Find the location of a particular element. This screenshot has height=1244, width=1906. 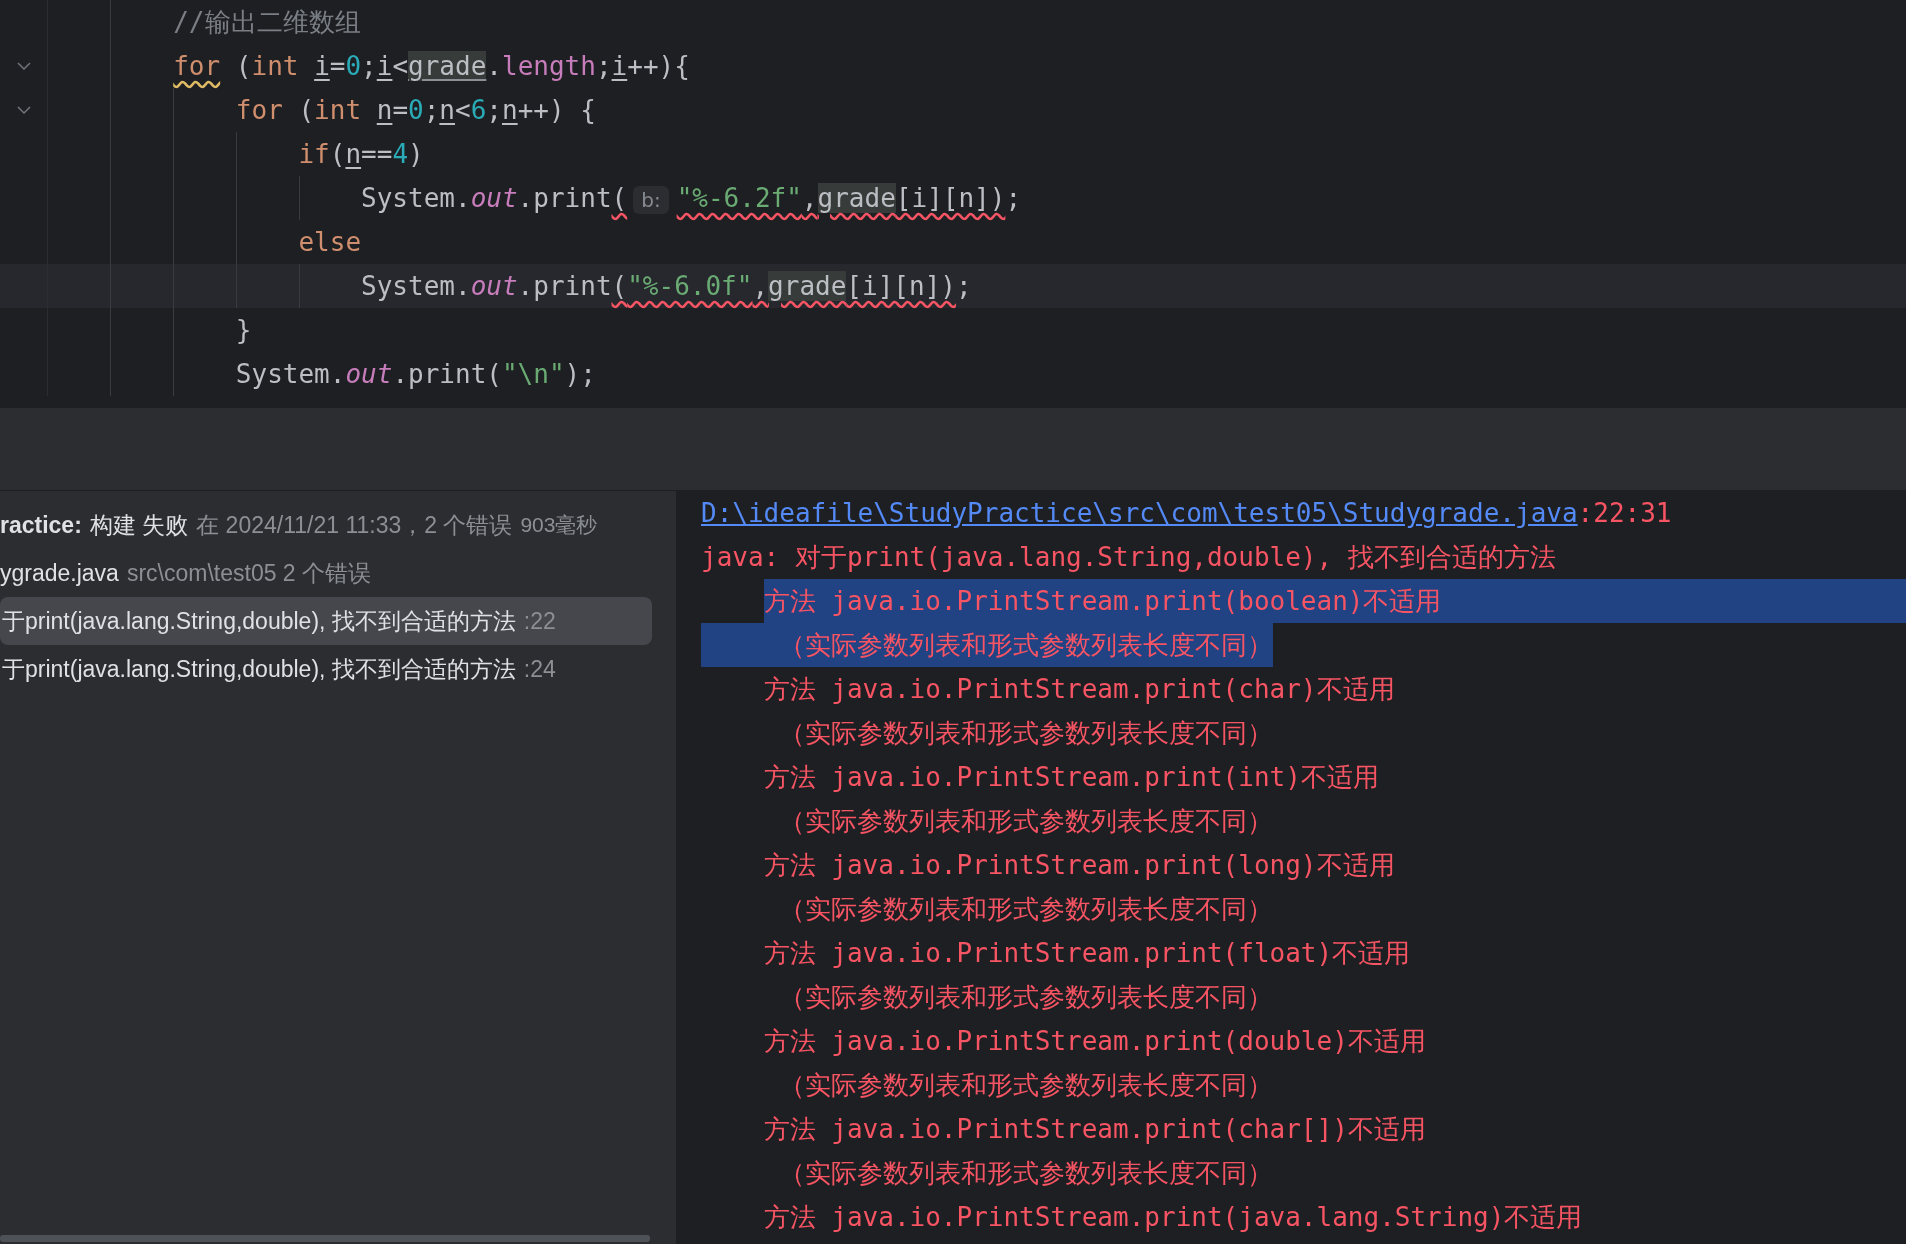

code-line: } is located at coordinates (243, 330).